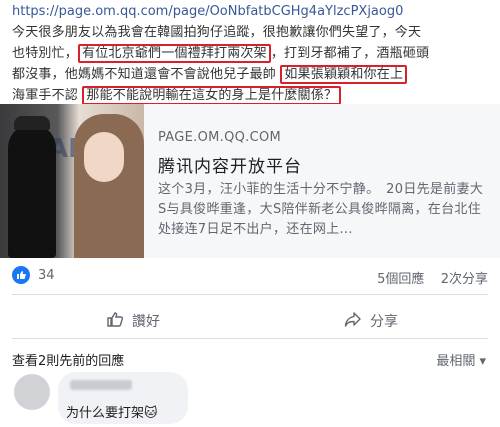  What do you see at coordinates (151, 413) in the screenshot?
I see `cat-emoji-icon: 🐱` at bounding box center [151, 413].